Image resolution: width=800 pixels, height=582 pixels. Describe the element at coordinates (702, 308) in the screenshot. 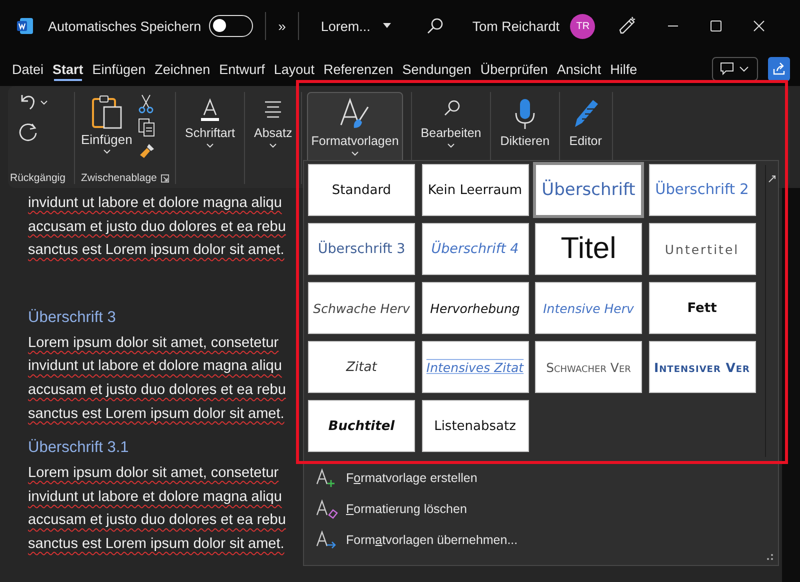

I see `style-tile: Fett` at that location.